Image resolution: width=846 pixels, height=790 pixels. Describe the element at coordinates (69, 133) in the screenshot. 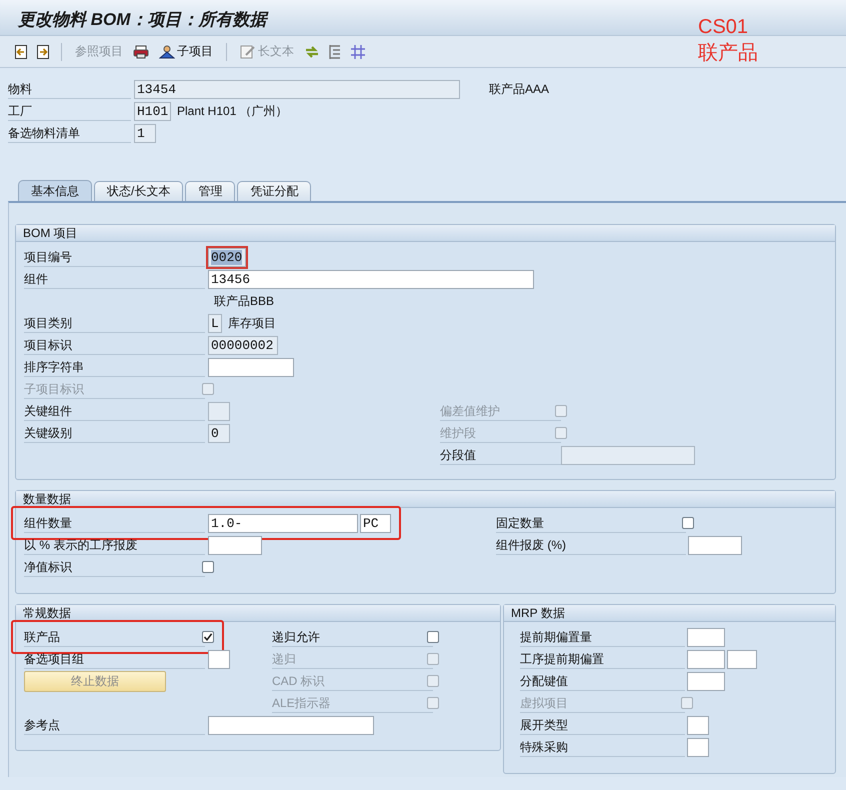

I see `field-label: 备选物料清单` at that location.